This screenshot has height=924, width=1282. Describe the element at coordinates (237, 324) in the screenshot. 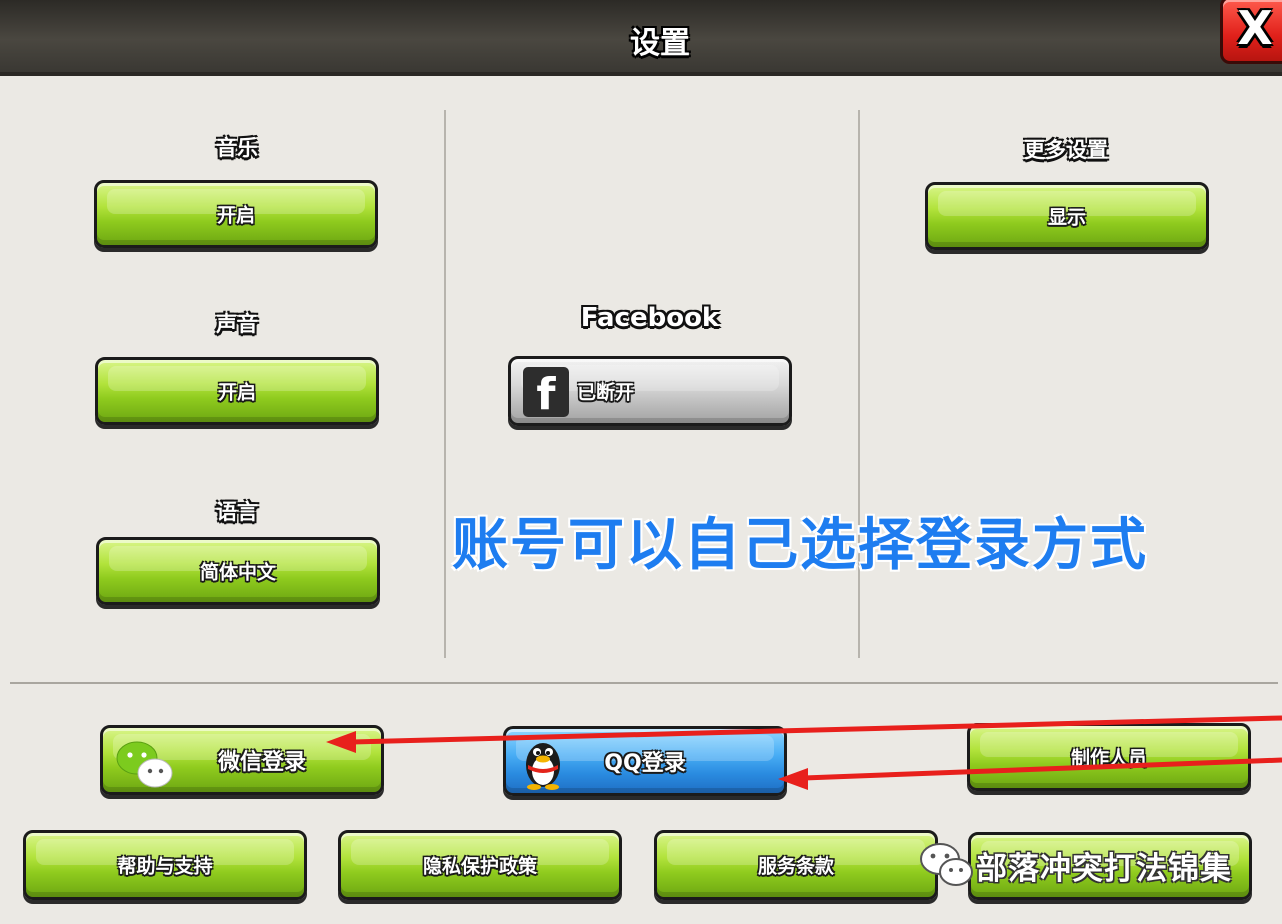

I see `sound-label: 声音` at that location.